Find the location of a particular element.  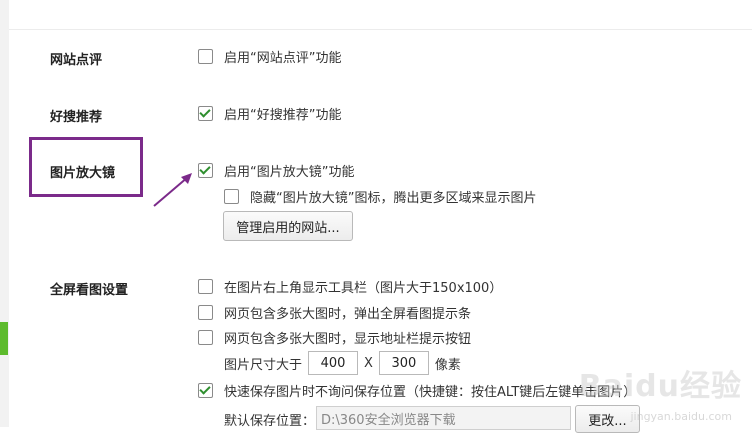

baidu-watermark: Baidu经验 is located at coordinates (660, 386).